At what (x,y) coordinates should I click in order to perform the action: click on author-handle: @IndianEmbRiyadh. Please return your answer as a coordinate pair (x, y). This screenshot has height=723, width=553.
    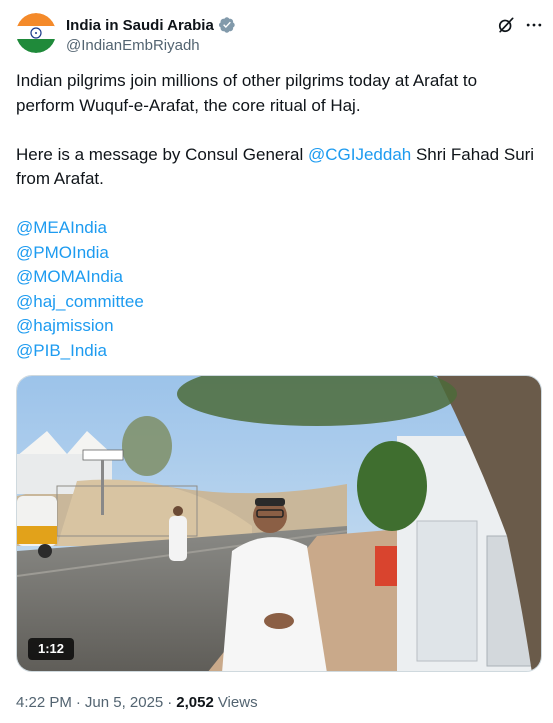
    Looking at the image, I should click on (151, 45).